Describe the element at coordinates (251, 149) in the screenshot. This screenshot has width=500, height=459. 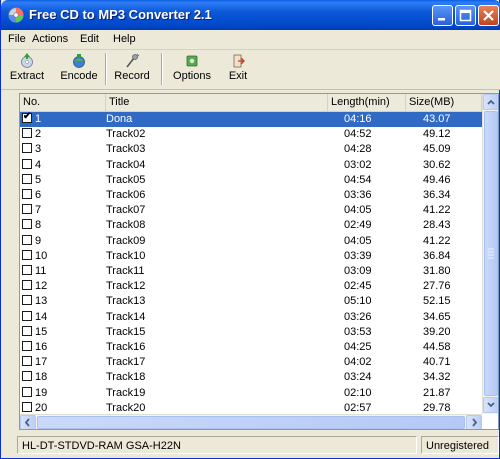
I see `table-row: 3 Track03 04:28 45.09` at that location.